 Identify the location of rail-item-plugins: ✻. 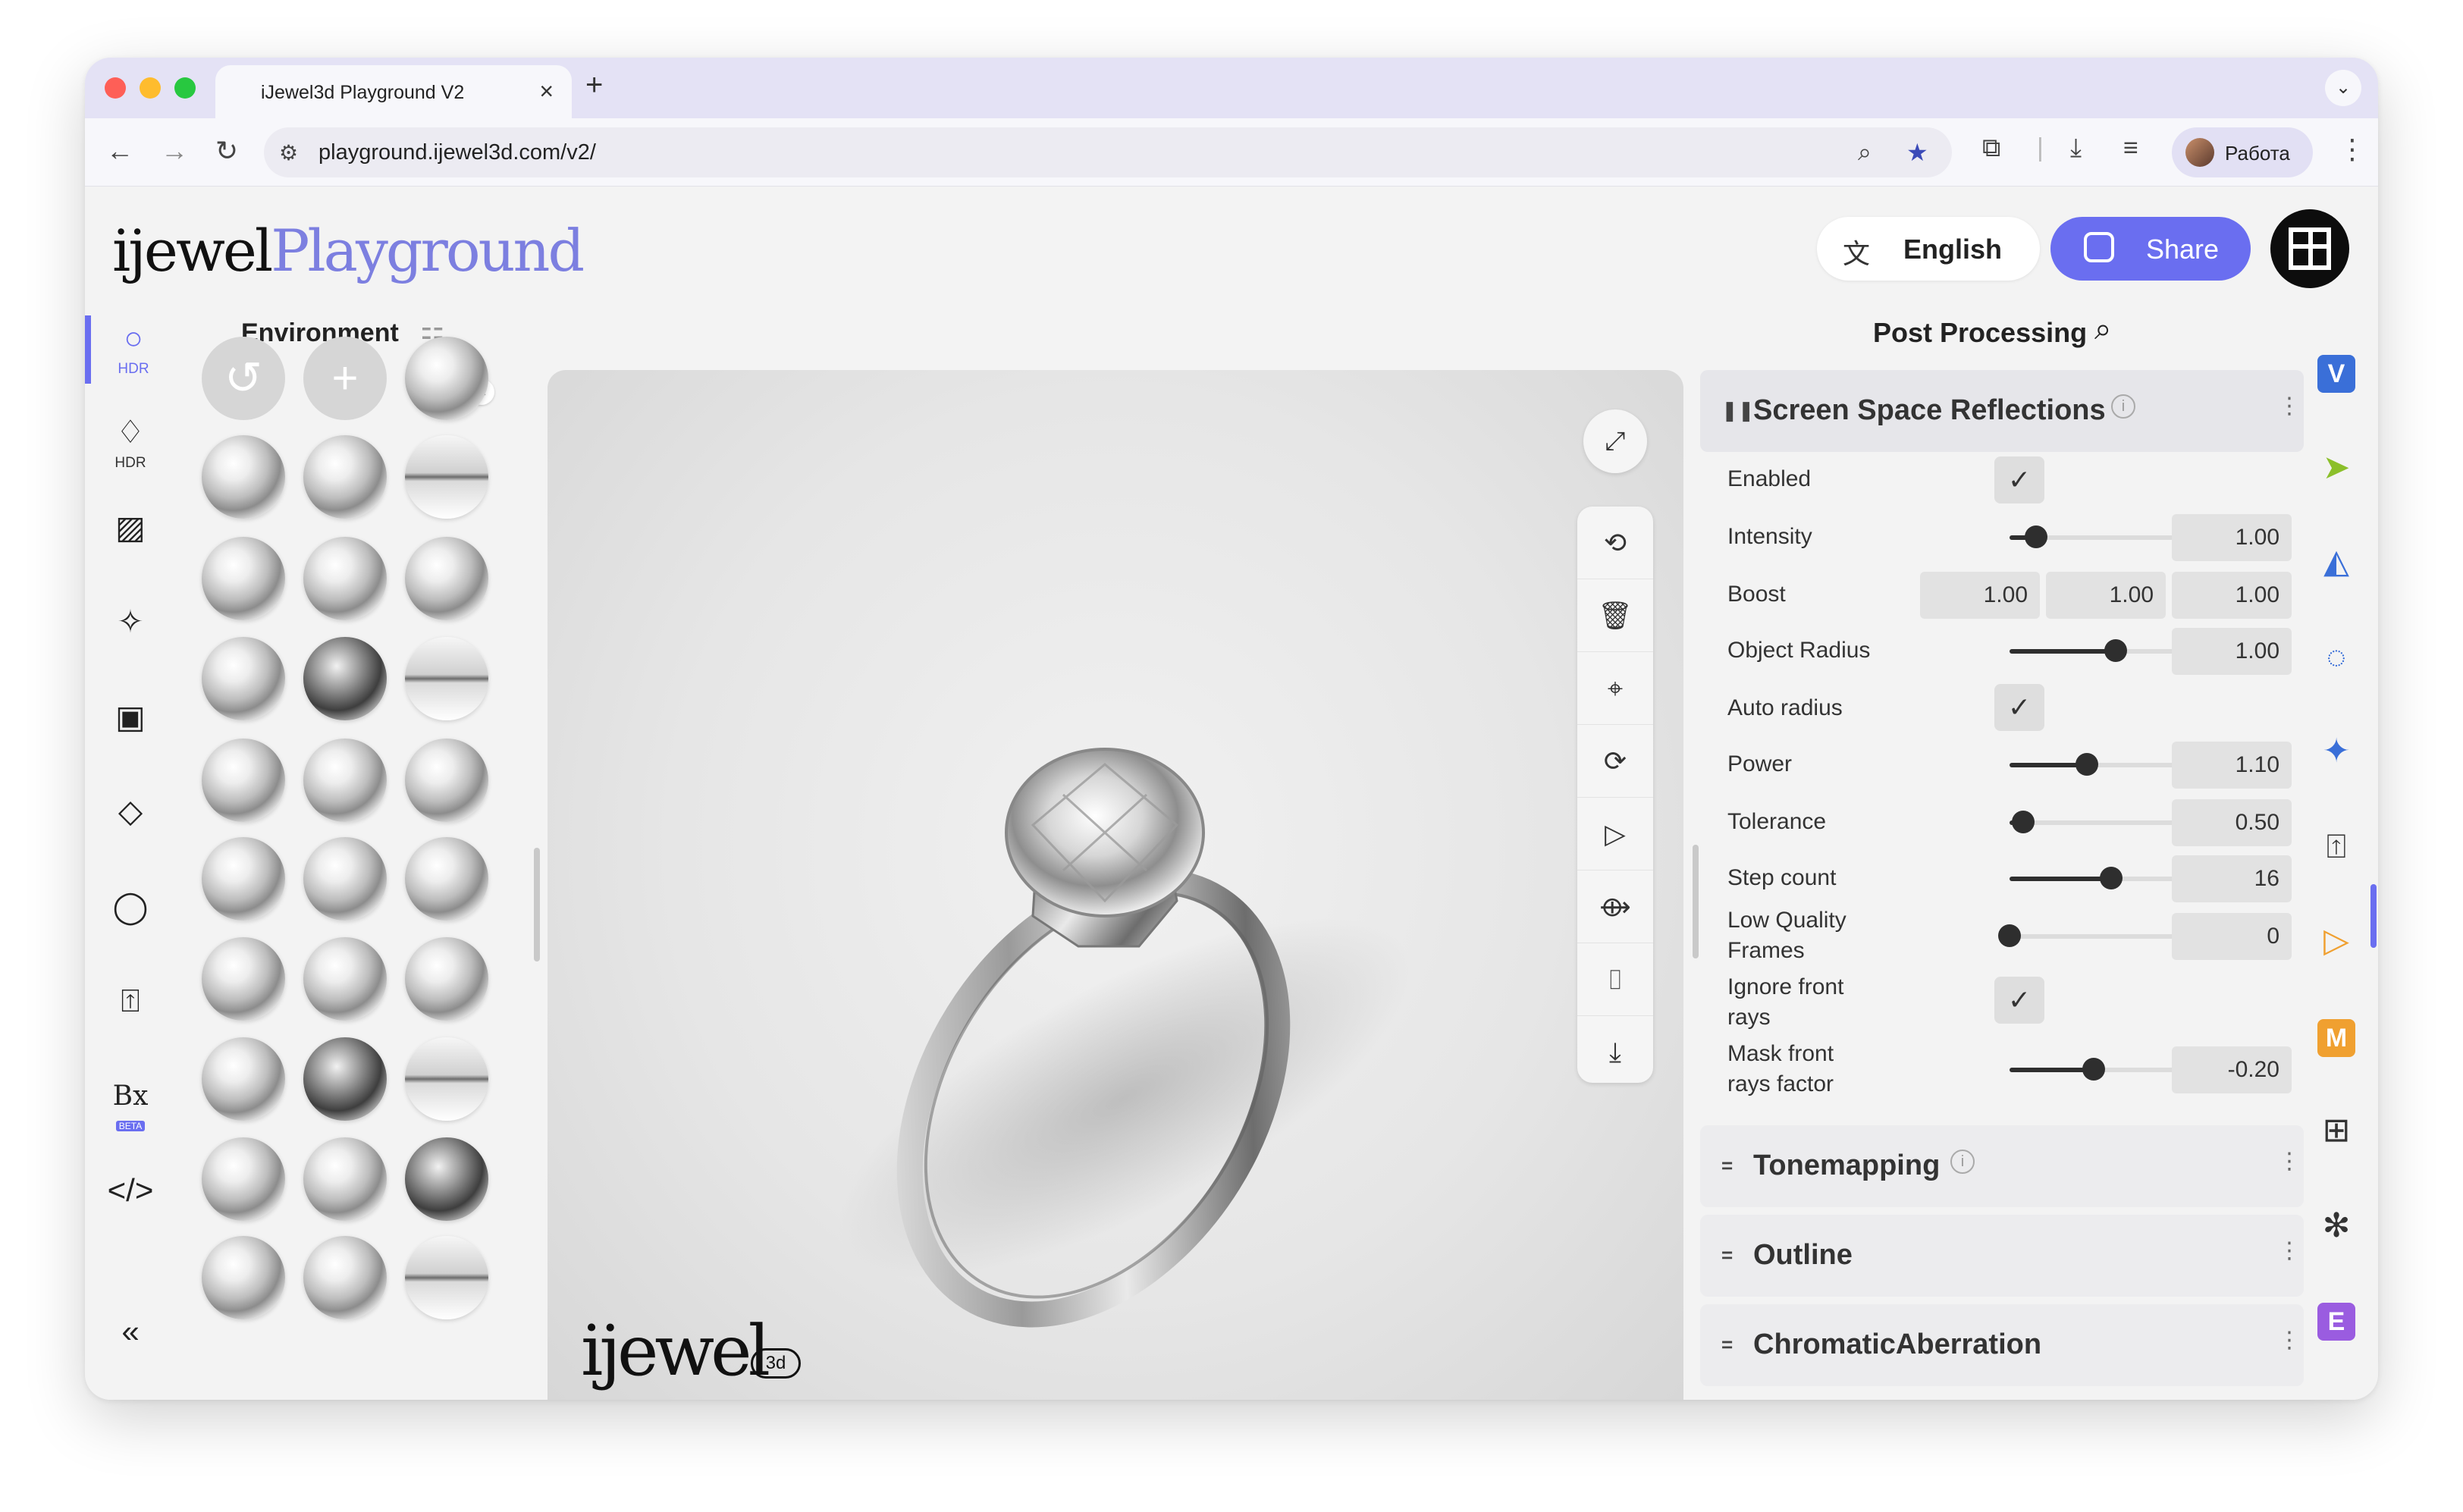
(2336, 1226).